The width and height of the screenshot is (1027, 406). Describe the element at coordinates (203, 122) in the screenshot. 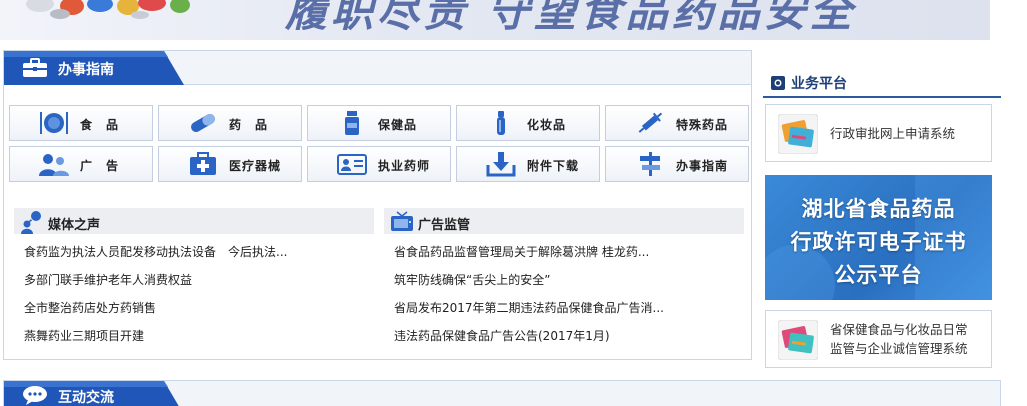

I see `pill-icon` at that location.